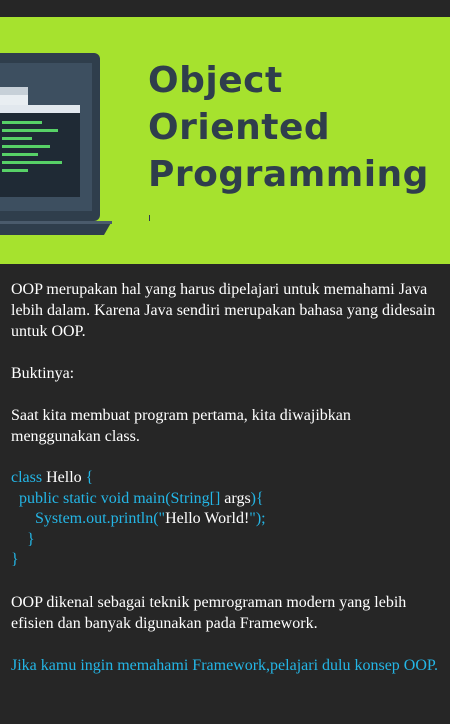 The height and width of the screenshot is (724, 450). I want to click on code-keyword: System.out.println(", so click(88, 518).